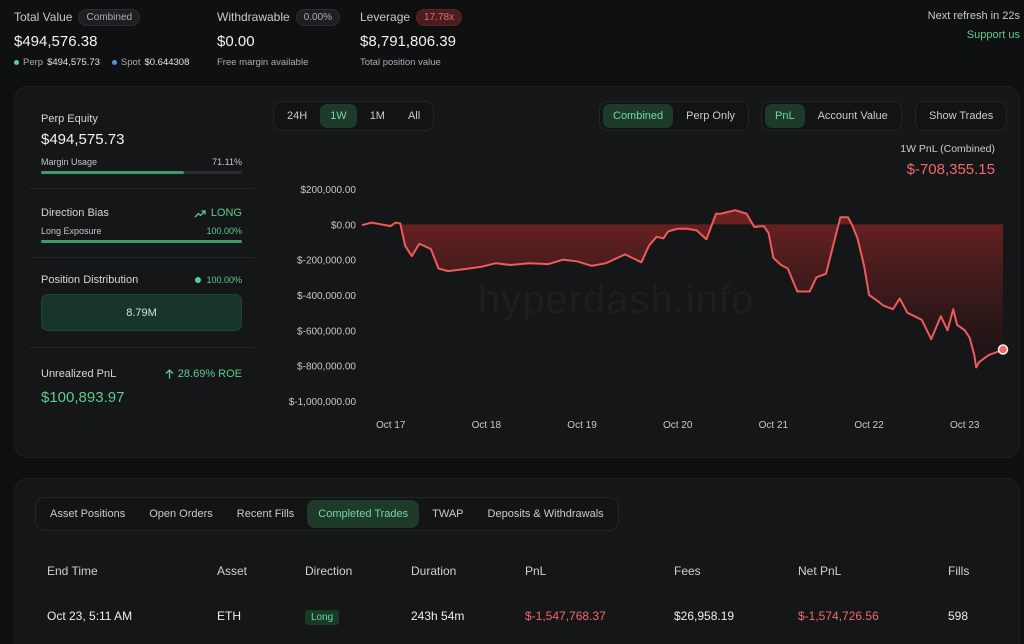 The width and height of the screenshot is (1024, 644). I want to click on tab-twap: TWAP, so click(447, 514).